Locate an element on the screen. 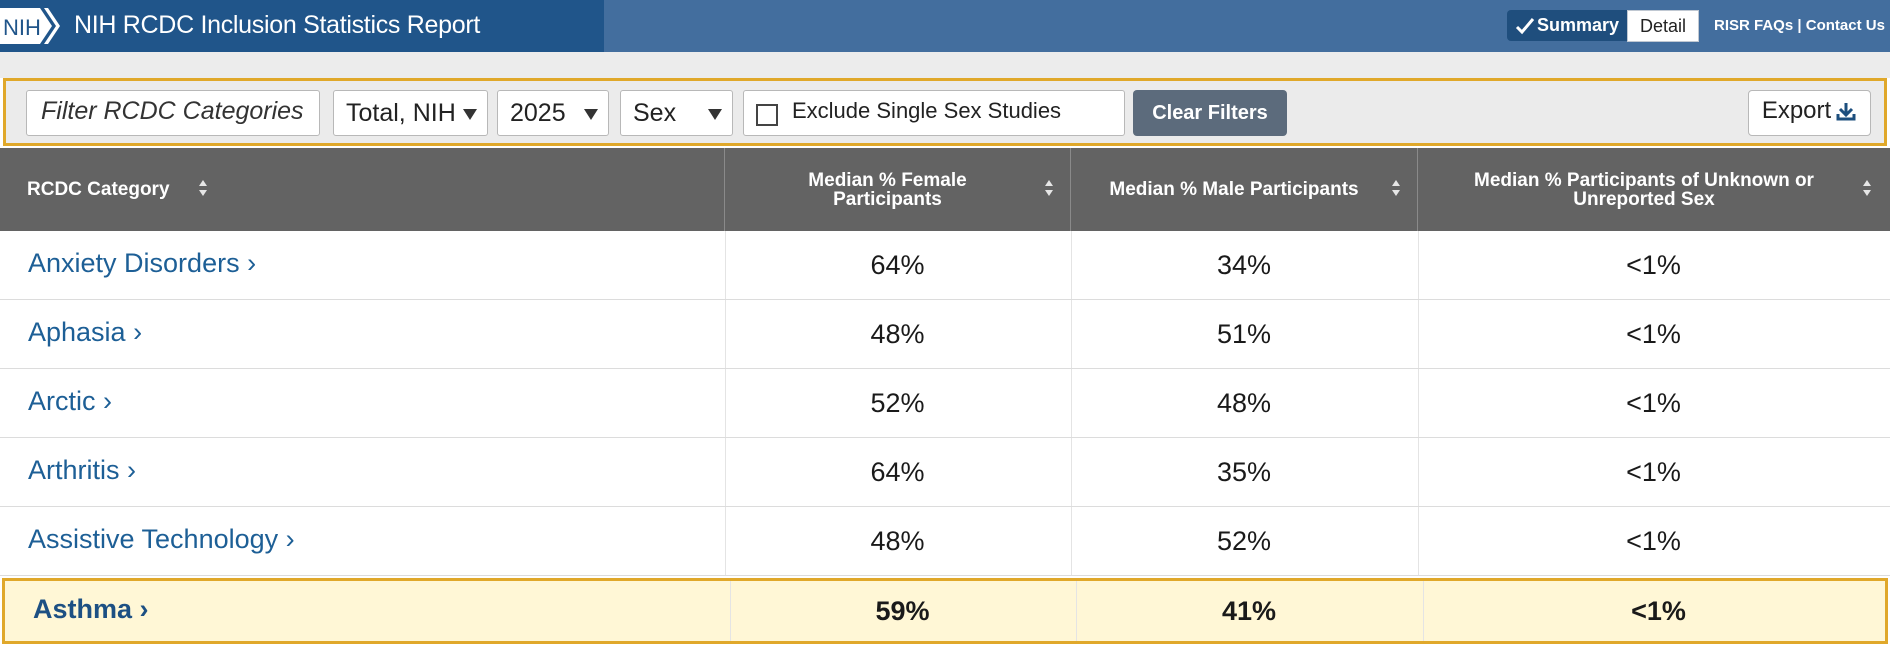  nih-logo: NIH is located at coordinates (31, 26).